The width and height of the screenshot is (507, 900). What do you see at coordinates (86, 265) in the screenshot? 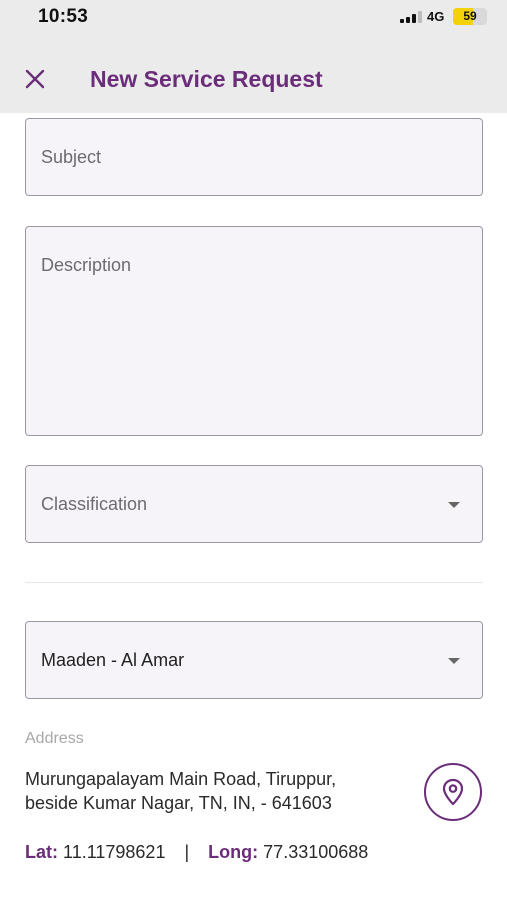
I see `description-placeholder: Description` at bounding box center [86, 265].